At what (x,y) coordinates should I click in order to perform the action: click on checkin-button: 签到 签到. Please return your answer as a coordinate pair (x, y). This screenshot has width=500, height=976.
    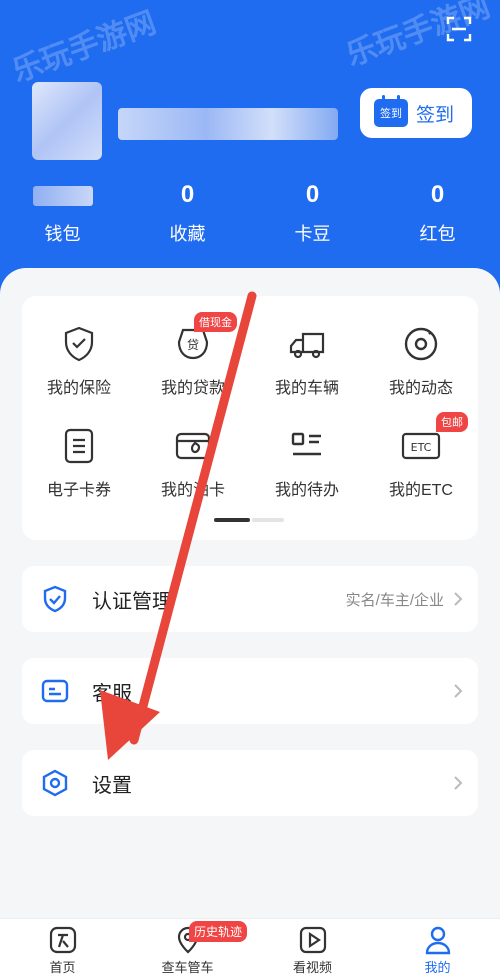
    Looking at the image, I should click on (416, 113).